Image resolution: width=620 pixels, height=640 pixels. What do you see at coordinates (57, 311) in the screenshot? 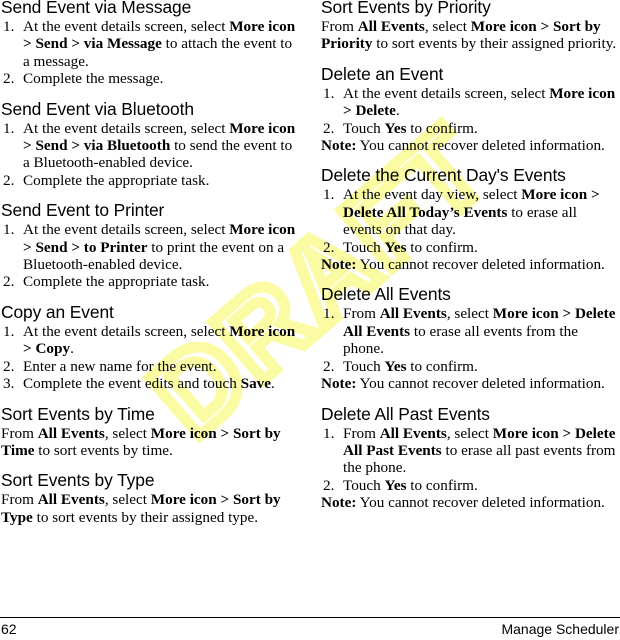
I see `section-heading: Copy an Event` at bounding box center [57, 311].